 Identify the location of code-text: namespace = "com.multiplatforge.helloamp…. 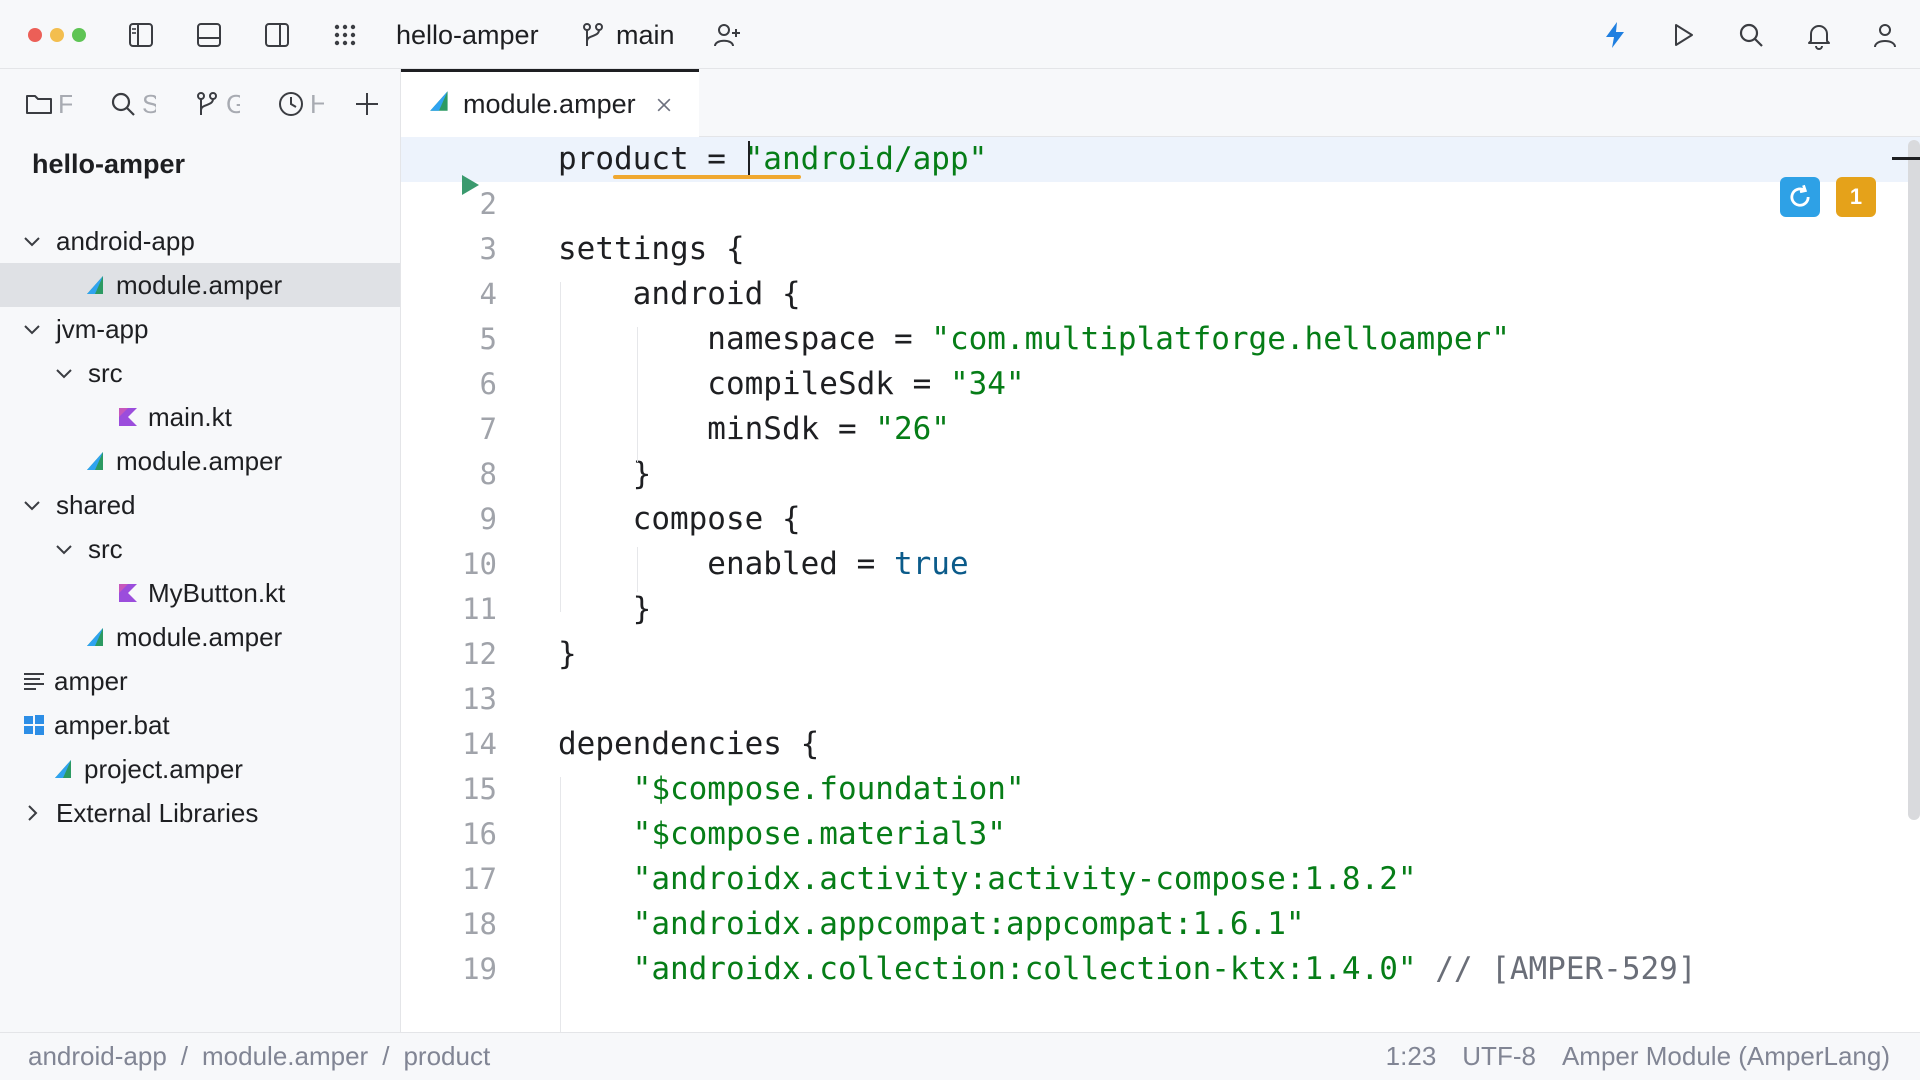
(1034, 339).